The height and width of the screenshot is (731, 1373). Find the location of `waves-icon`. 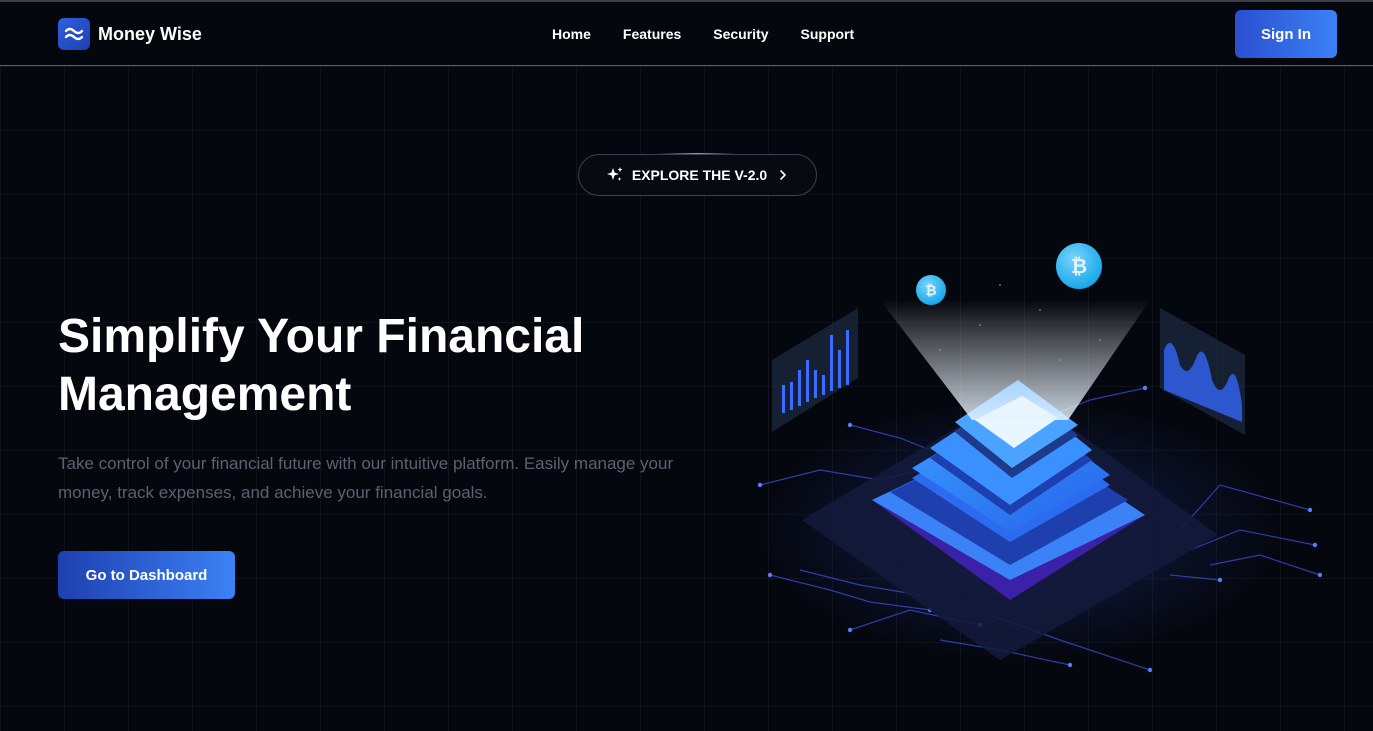

waves-icon is located at coordinates (74, 34).